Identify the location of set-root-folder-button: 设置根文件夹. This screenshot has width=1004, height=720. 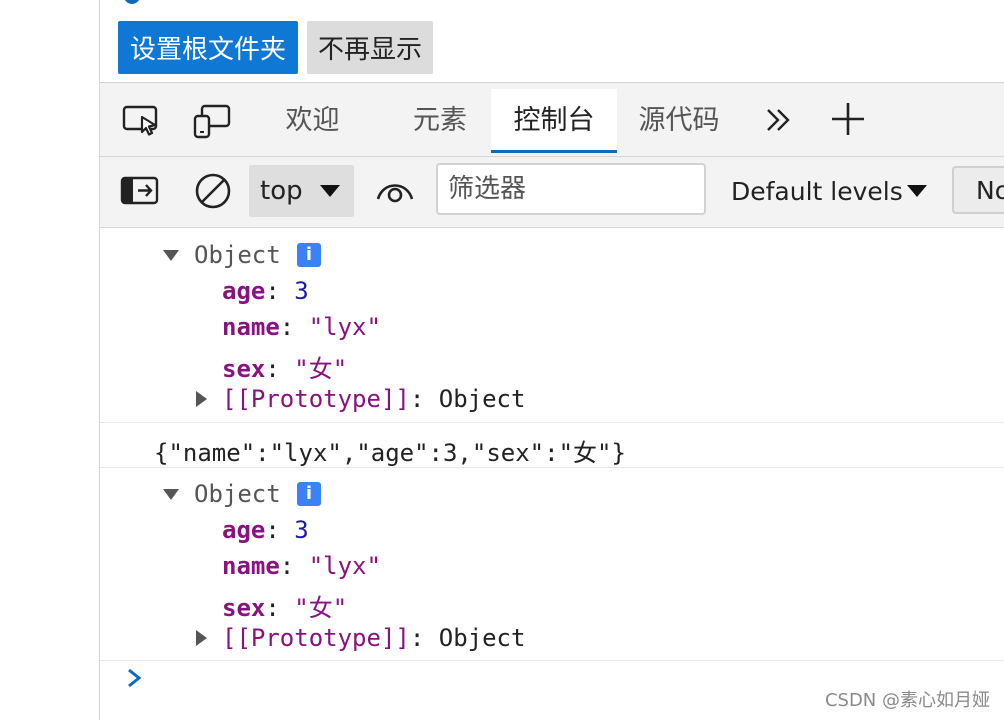
(208, 47).